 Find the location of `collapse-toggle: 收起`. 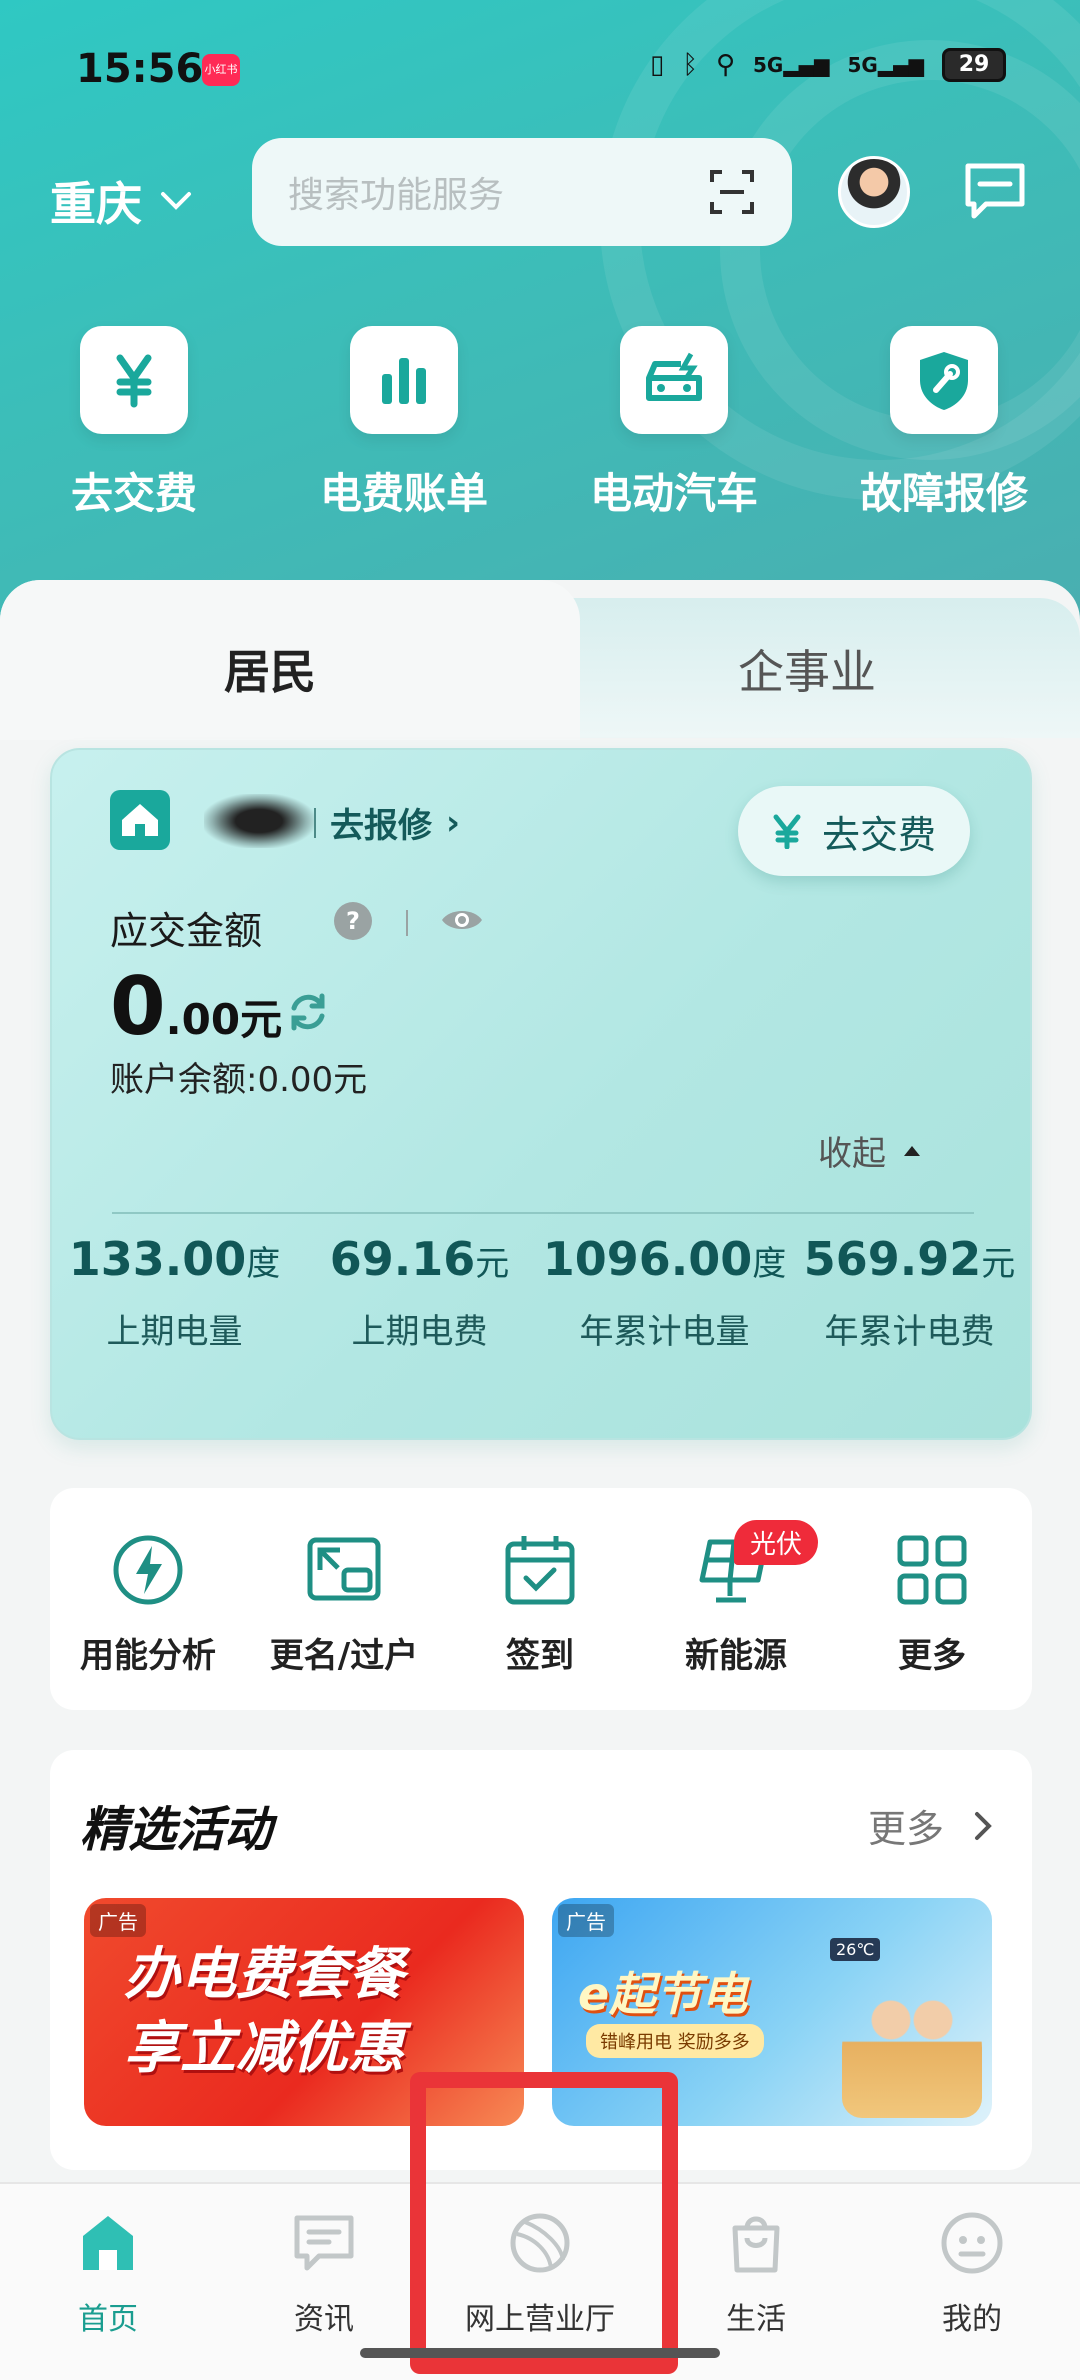

collapse-toggle: 收起 is located at coordinates (870, 1150).